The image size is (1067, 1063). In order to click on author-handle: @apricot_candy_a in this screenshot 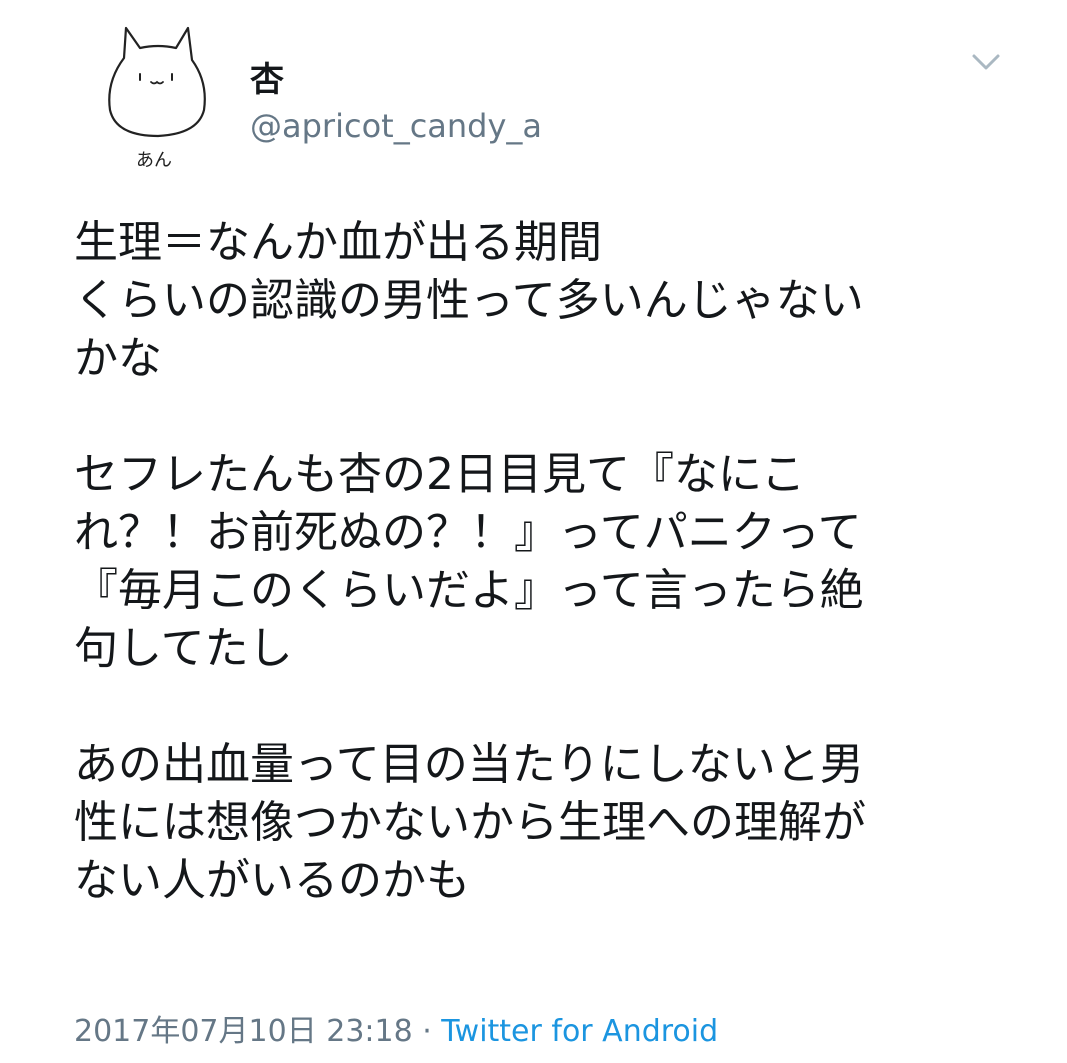, I will do `click(396, 126)`.